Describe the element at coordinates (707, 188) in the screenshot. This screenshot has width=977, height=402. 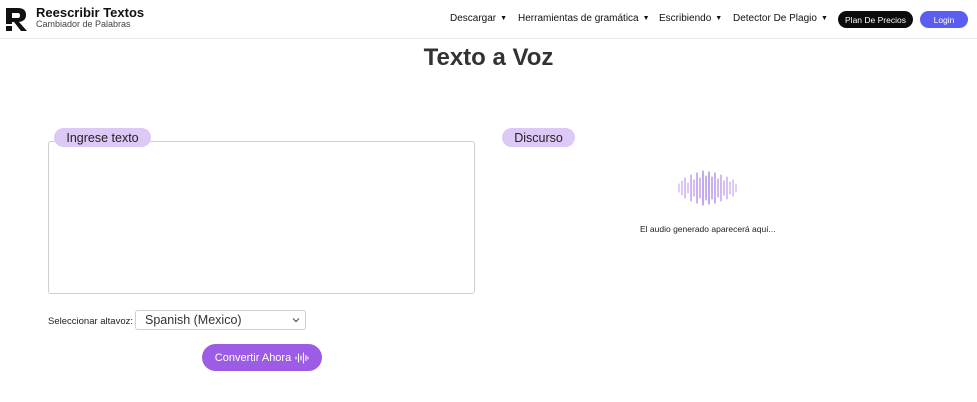
I see `audio-waveform-icon` at that location.